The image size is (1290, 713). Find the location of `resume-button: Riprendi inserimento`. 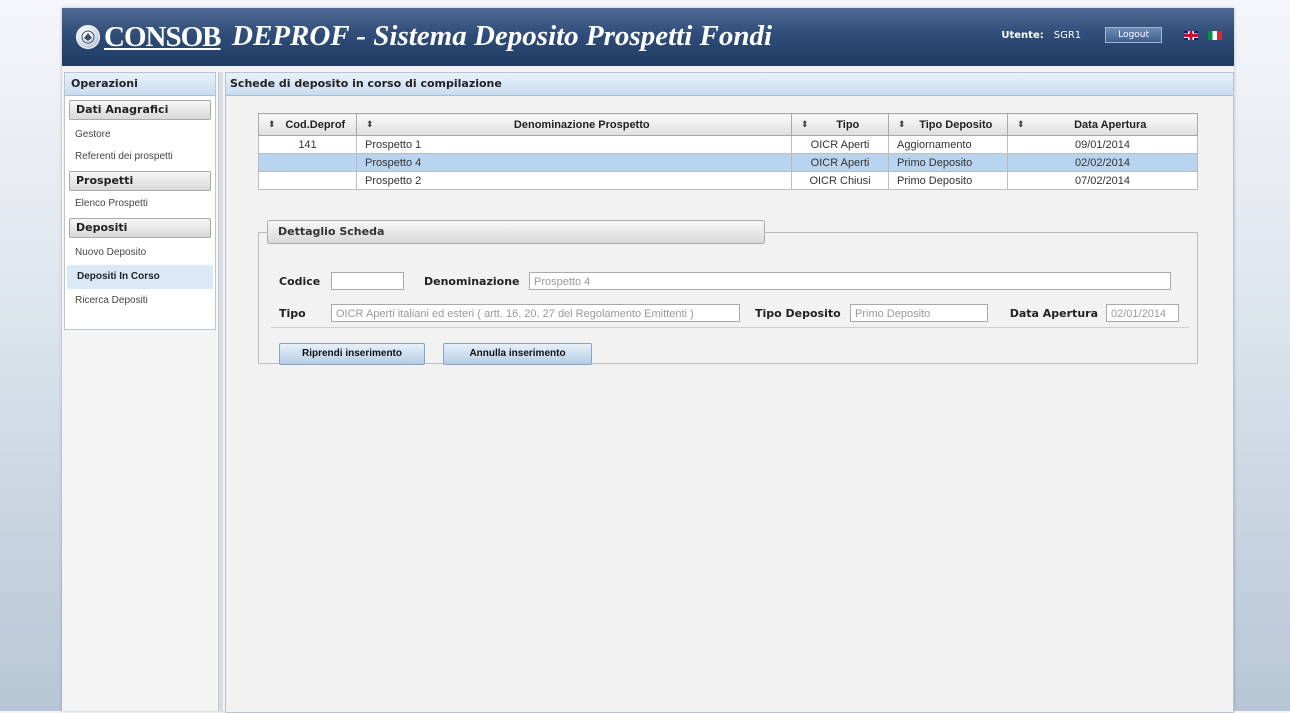

resume-button: Riprendi inserimento is located at coordinates (352, 354).